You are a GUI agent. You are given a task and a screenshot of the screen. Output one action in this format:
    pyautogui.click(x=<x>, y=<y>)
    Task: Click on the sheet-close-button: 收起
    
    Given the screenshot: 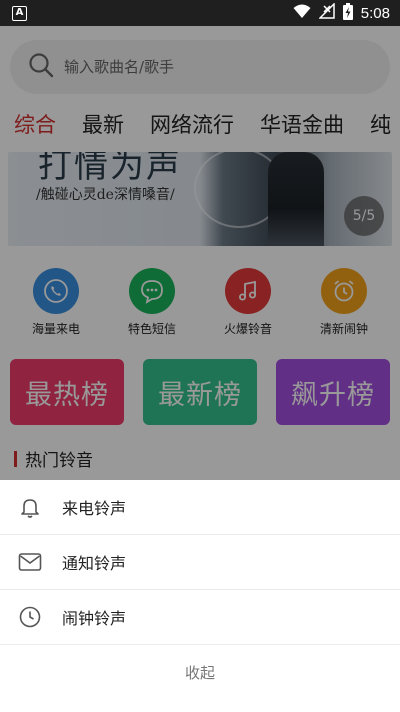 What is the action you would take?
    pyautogui.click(x=200, y=672)
    